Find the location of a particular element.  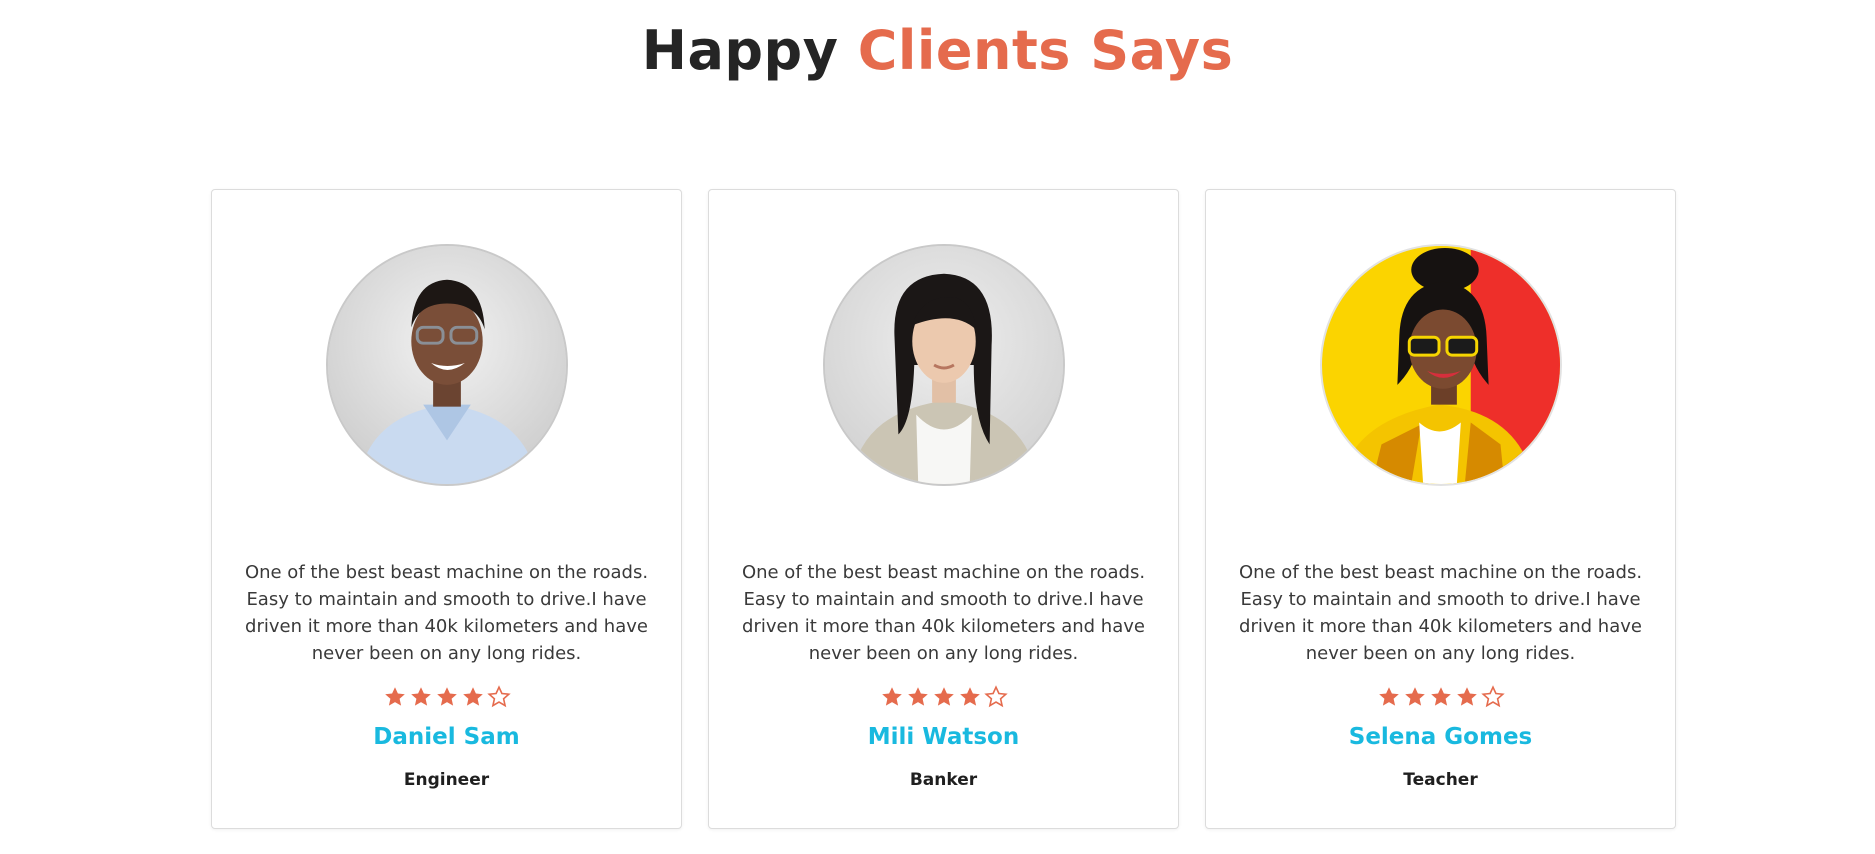

client-name: Mili Watson is located at coordinates (943, 737).